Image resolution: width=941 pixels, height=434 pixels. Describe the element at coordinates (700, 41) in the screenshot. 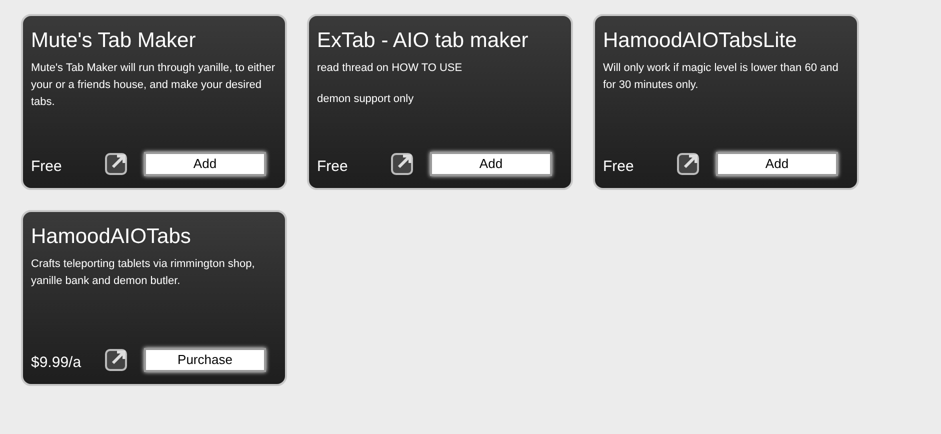

I see `card-title: HamoodAIOTabsLite` at that location.